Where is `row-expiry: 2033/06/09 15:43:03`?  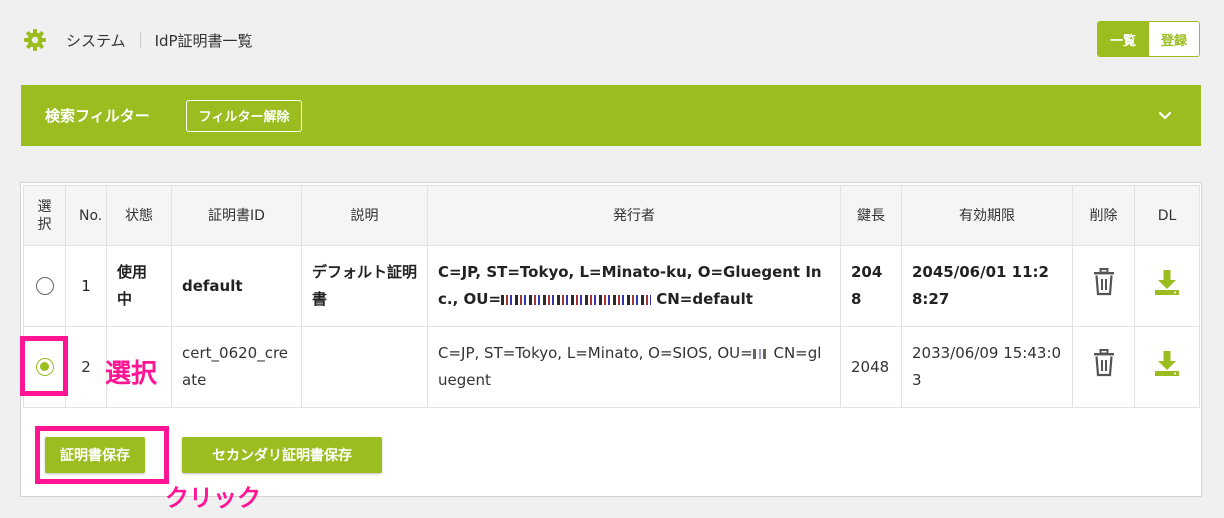 row-expiry: 2033/06/09 15:43:03 is located at coordinates (987, 367).